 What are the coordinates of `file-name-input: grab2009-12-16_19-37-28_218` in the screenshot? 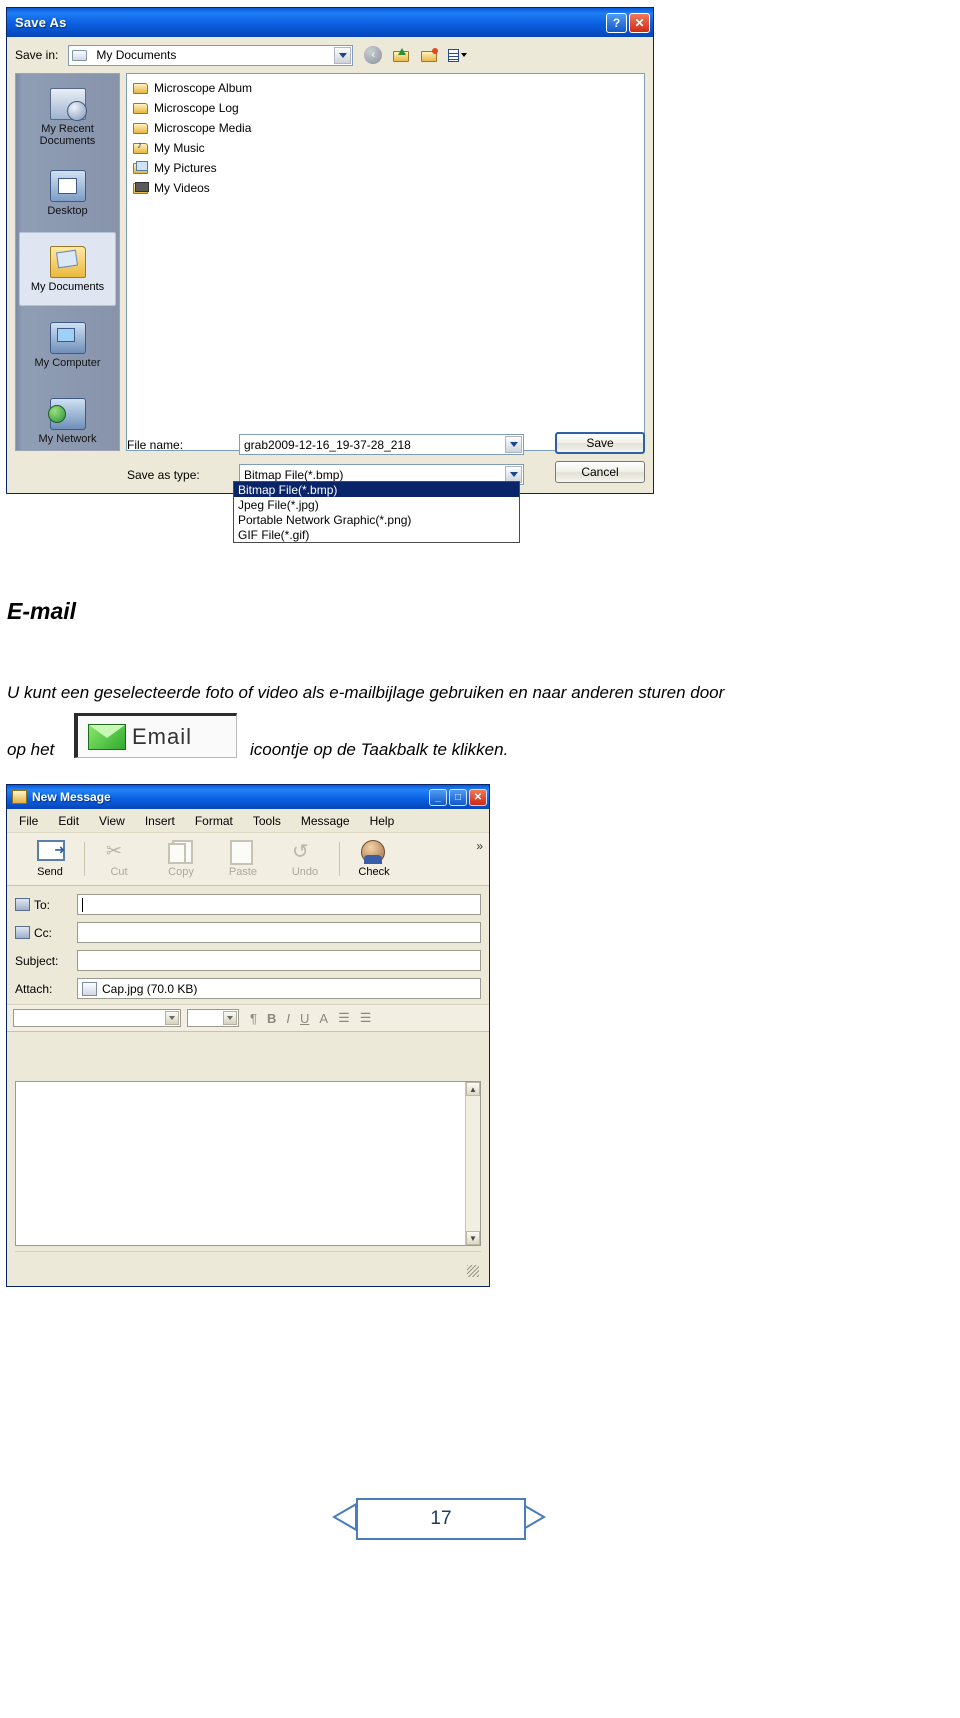 It's located at (381, 444).